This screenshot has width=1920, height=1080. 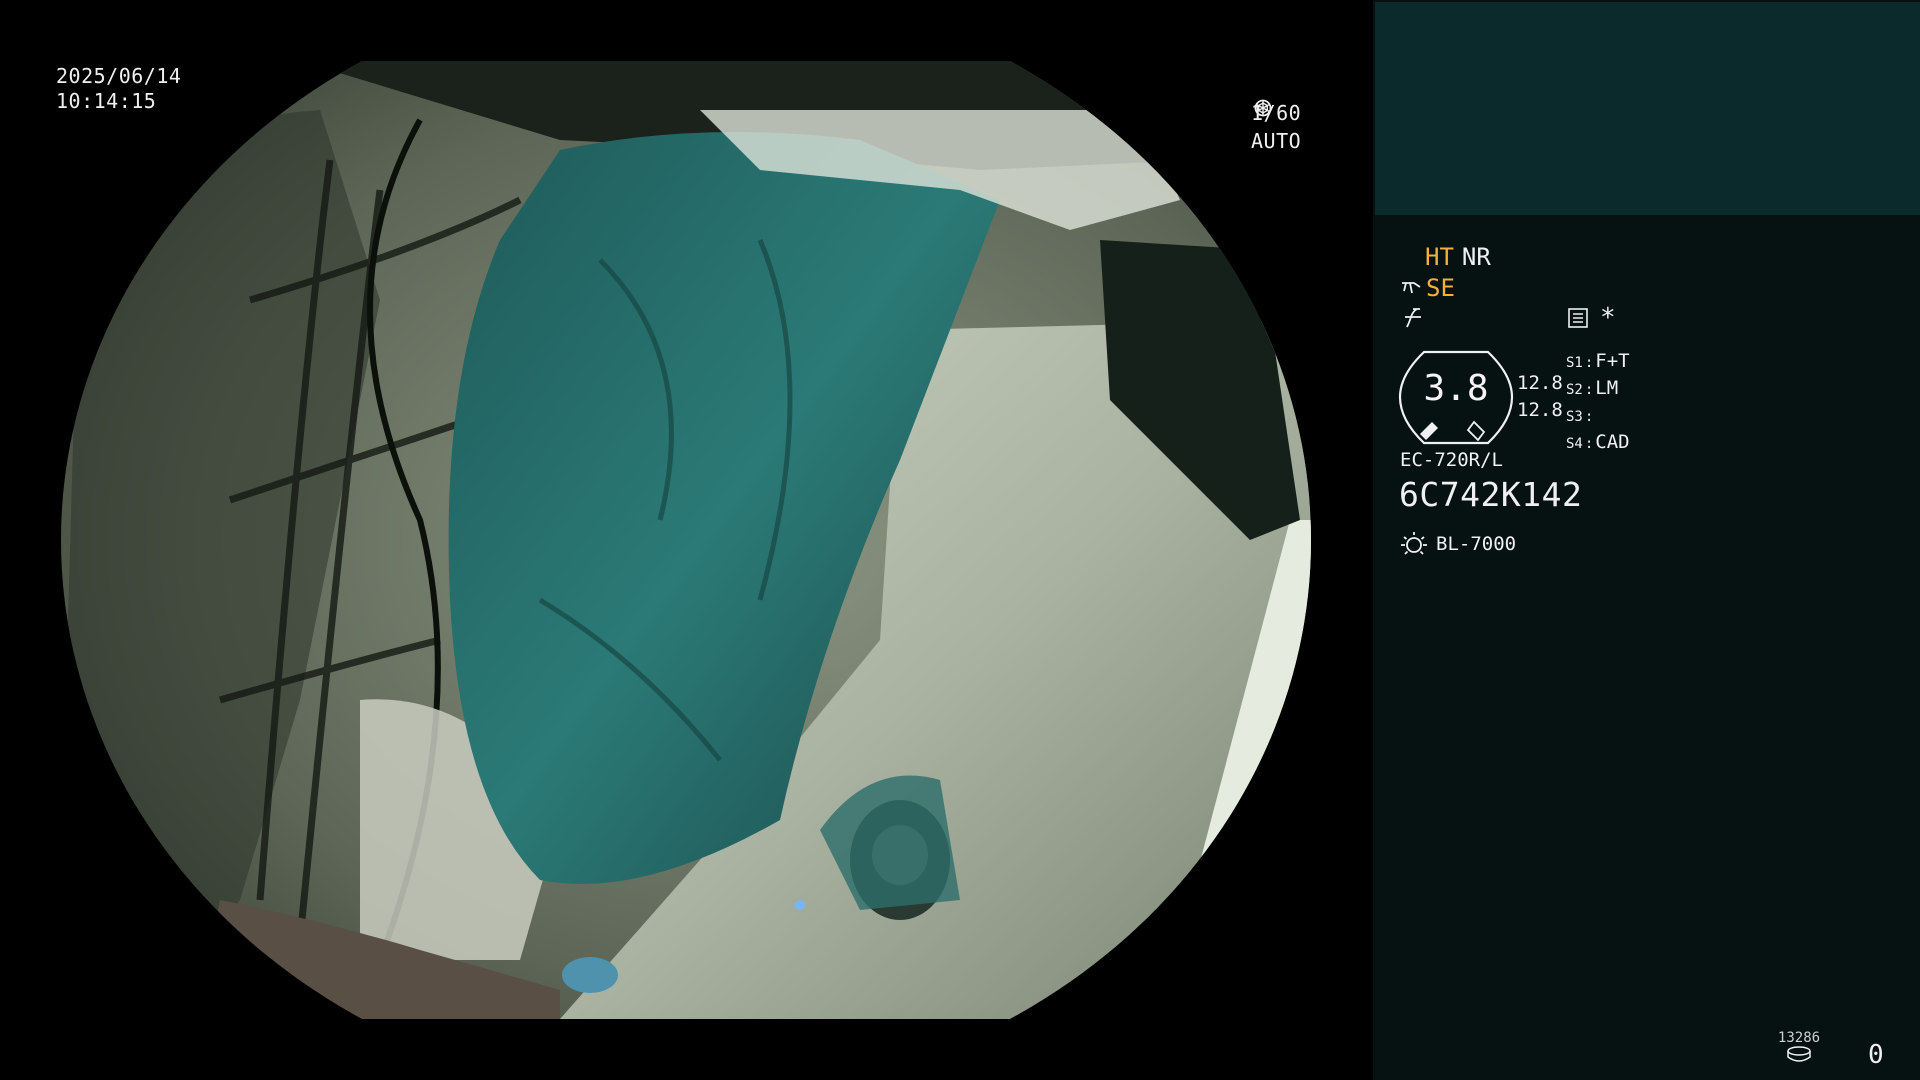 I want to click on thumbnail-area, so click(x=1647, y=108).